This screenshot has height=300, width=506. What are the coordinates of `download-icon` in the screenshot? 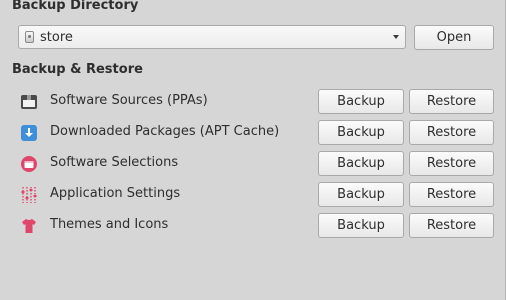 It's located at (29, 133).